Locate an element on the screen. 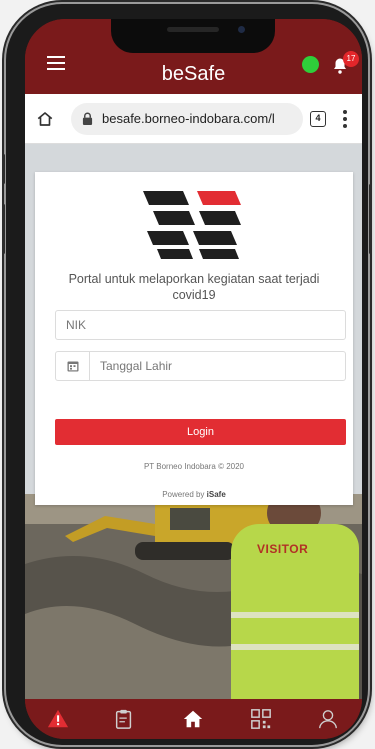 The height and width of the screenshot is (749, 375). copyright-text: PT Borneo Indobara © 2020 is located at coordinates (194, 466).